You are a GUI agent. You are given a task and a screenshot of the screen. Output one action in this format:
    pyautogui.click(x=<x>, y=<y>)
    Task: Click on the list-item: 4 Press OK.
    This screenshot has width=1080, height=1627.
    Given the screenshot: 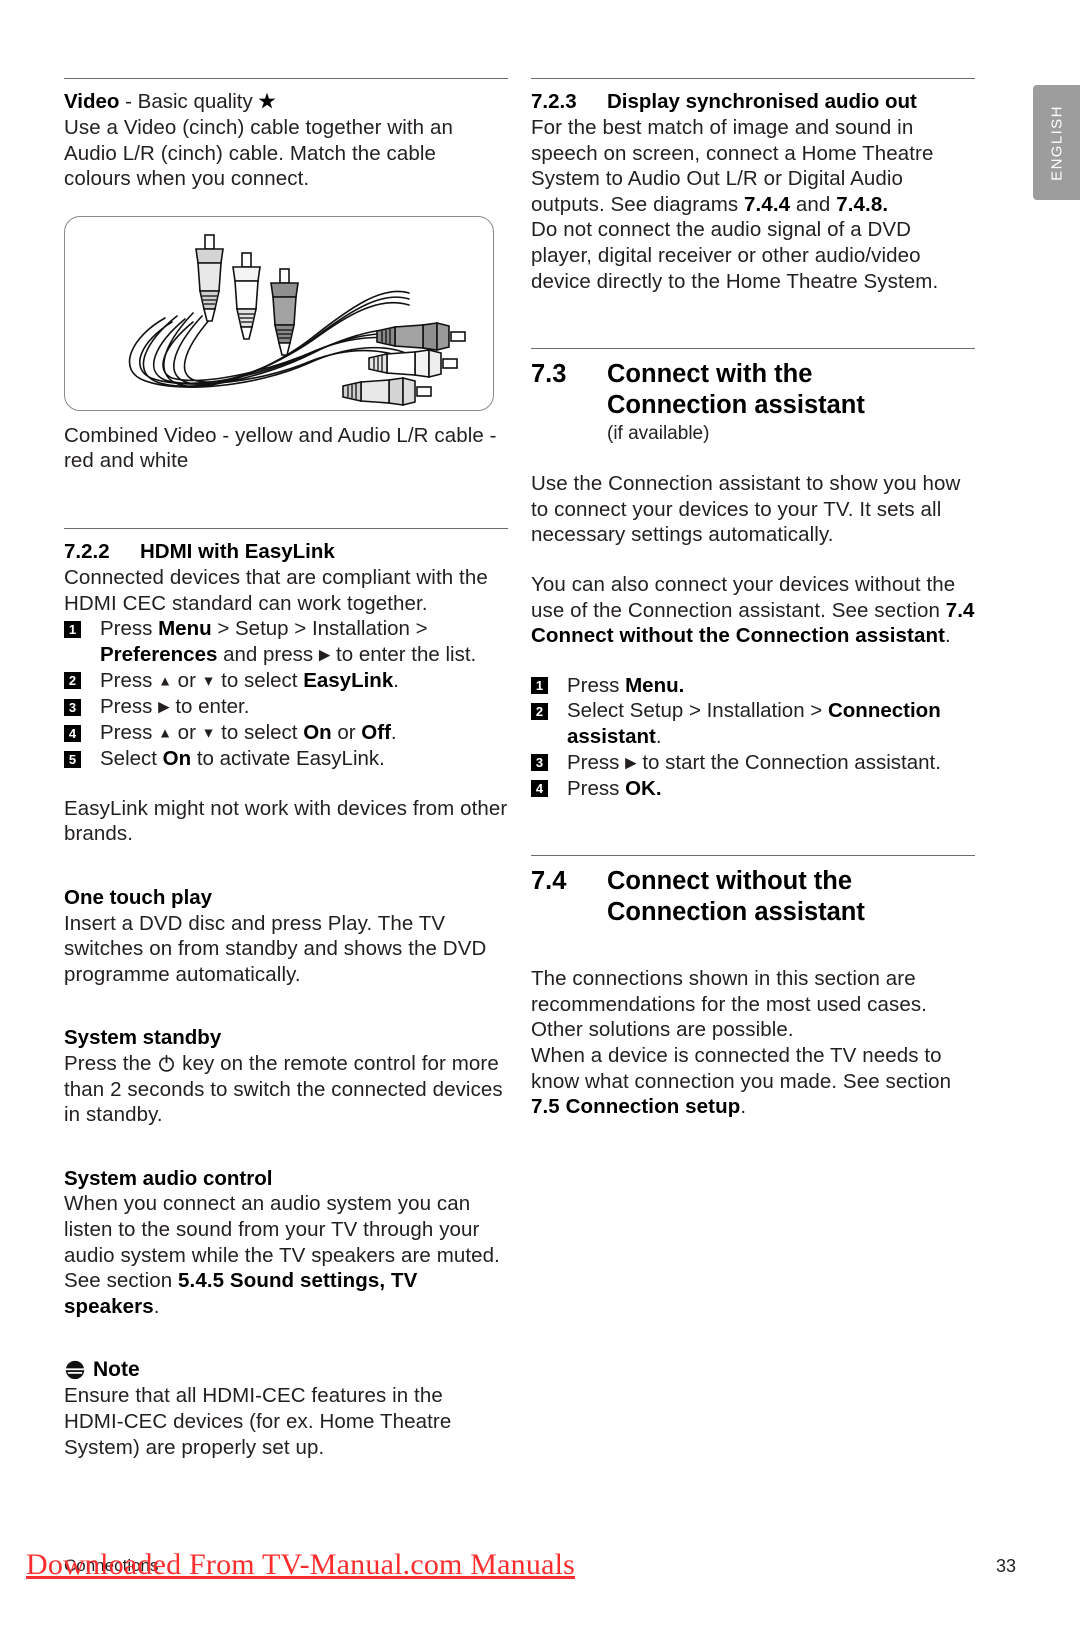 What is the action you would take?
    pyautogui.click(x=753, y=789)
    